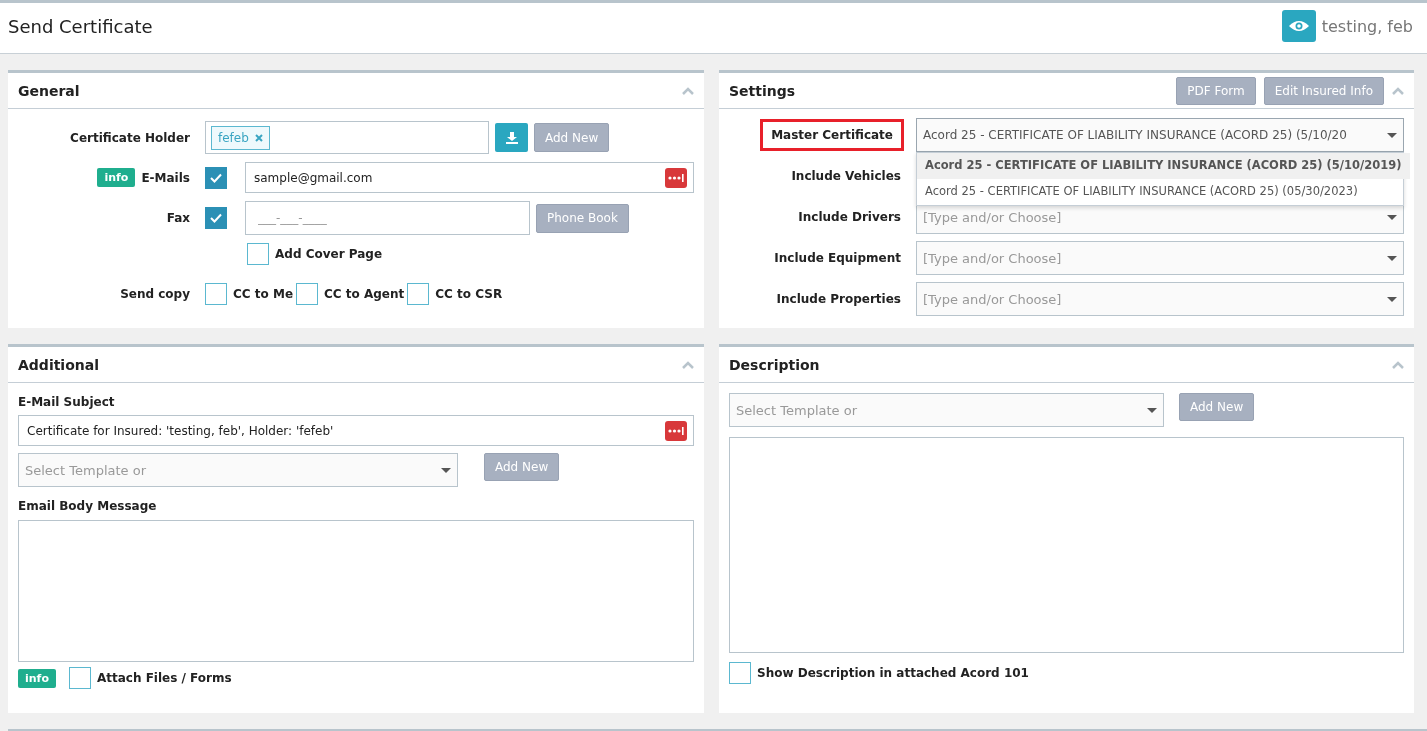  I want to click on eye-icon, so click(1298, 26).